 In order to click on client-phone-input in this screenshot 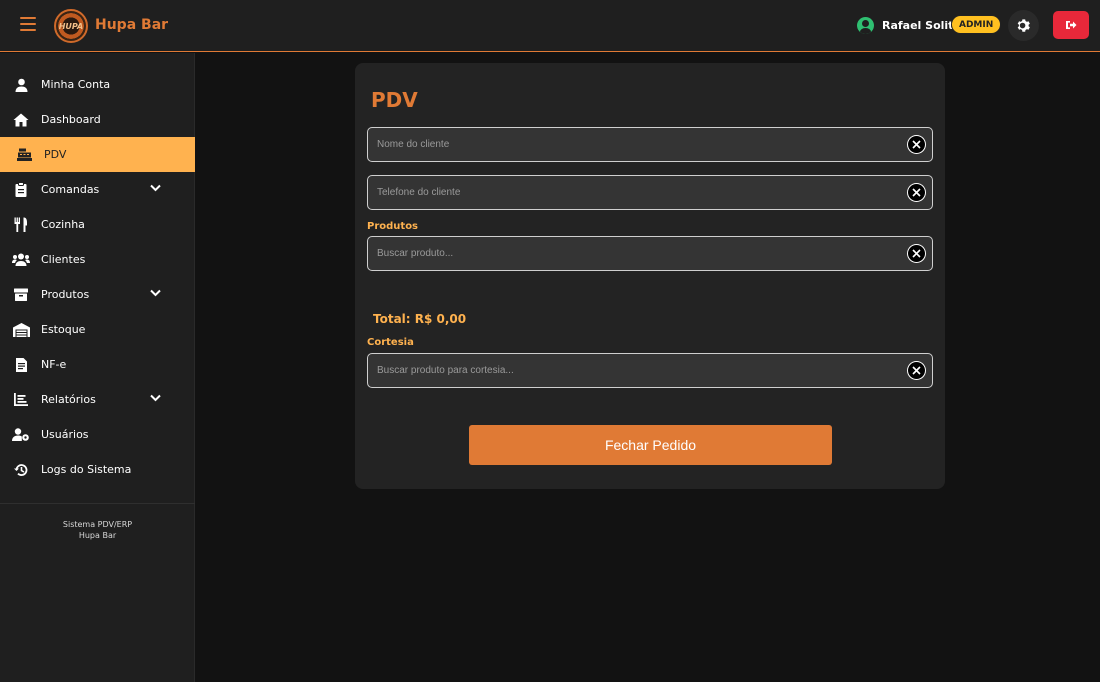, I will do `click(633, 192)`.